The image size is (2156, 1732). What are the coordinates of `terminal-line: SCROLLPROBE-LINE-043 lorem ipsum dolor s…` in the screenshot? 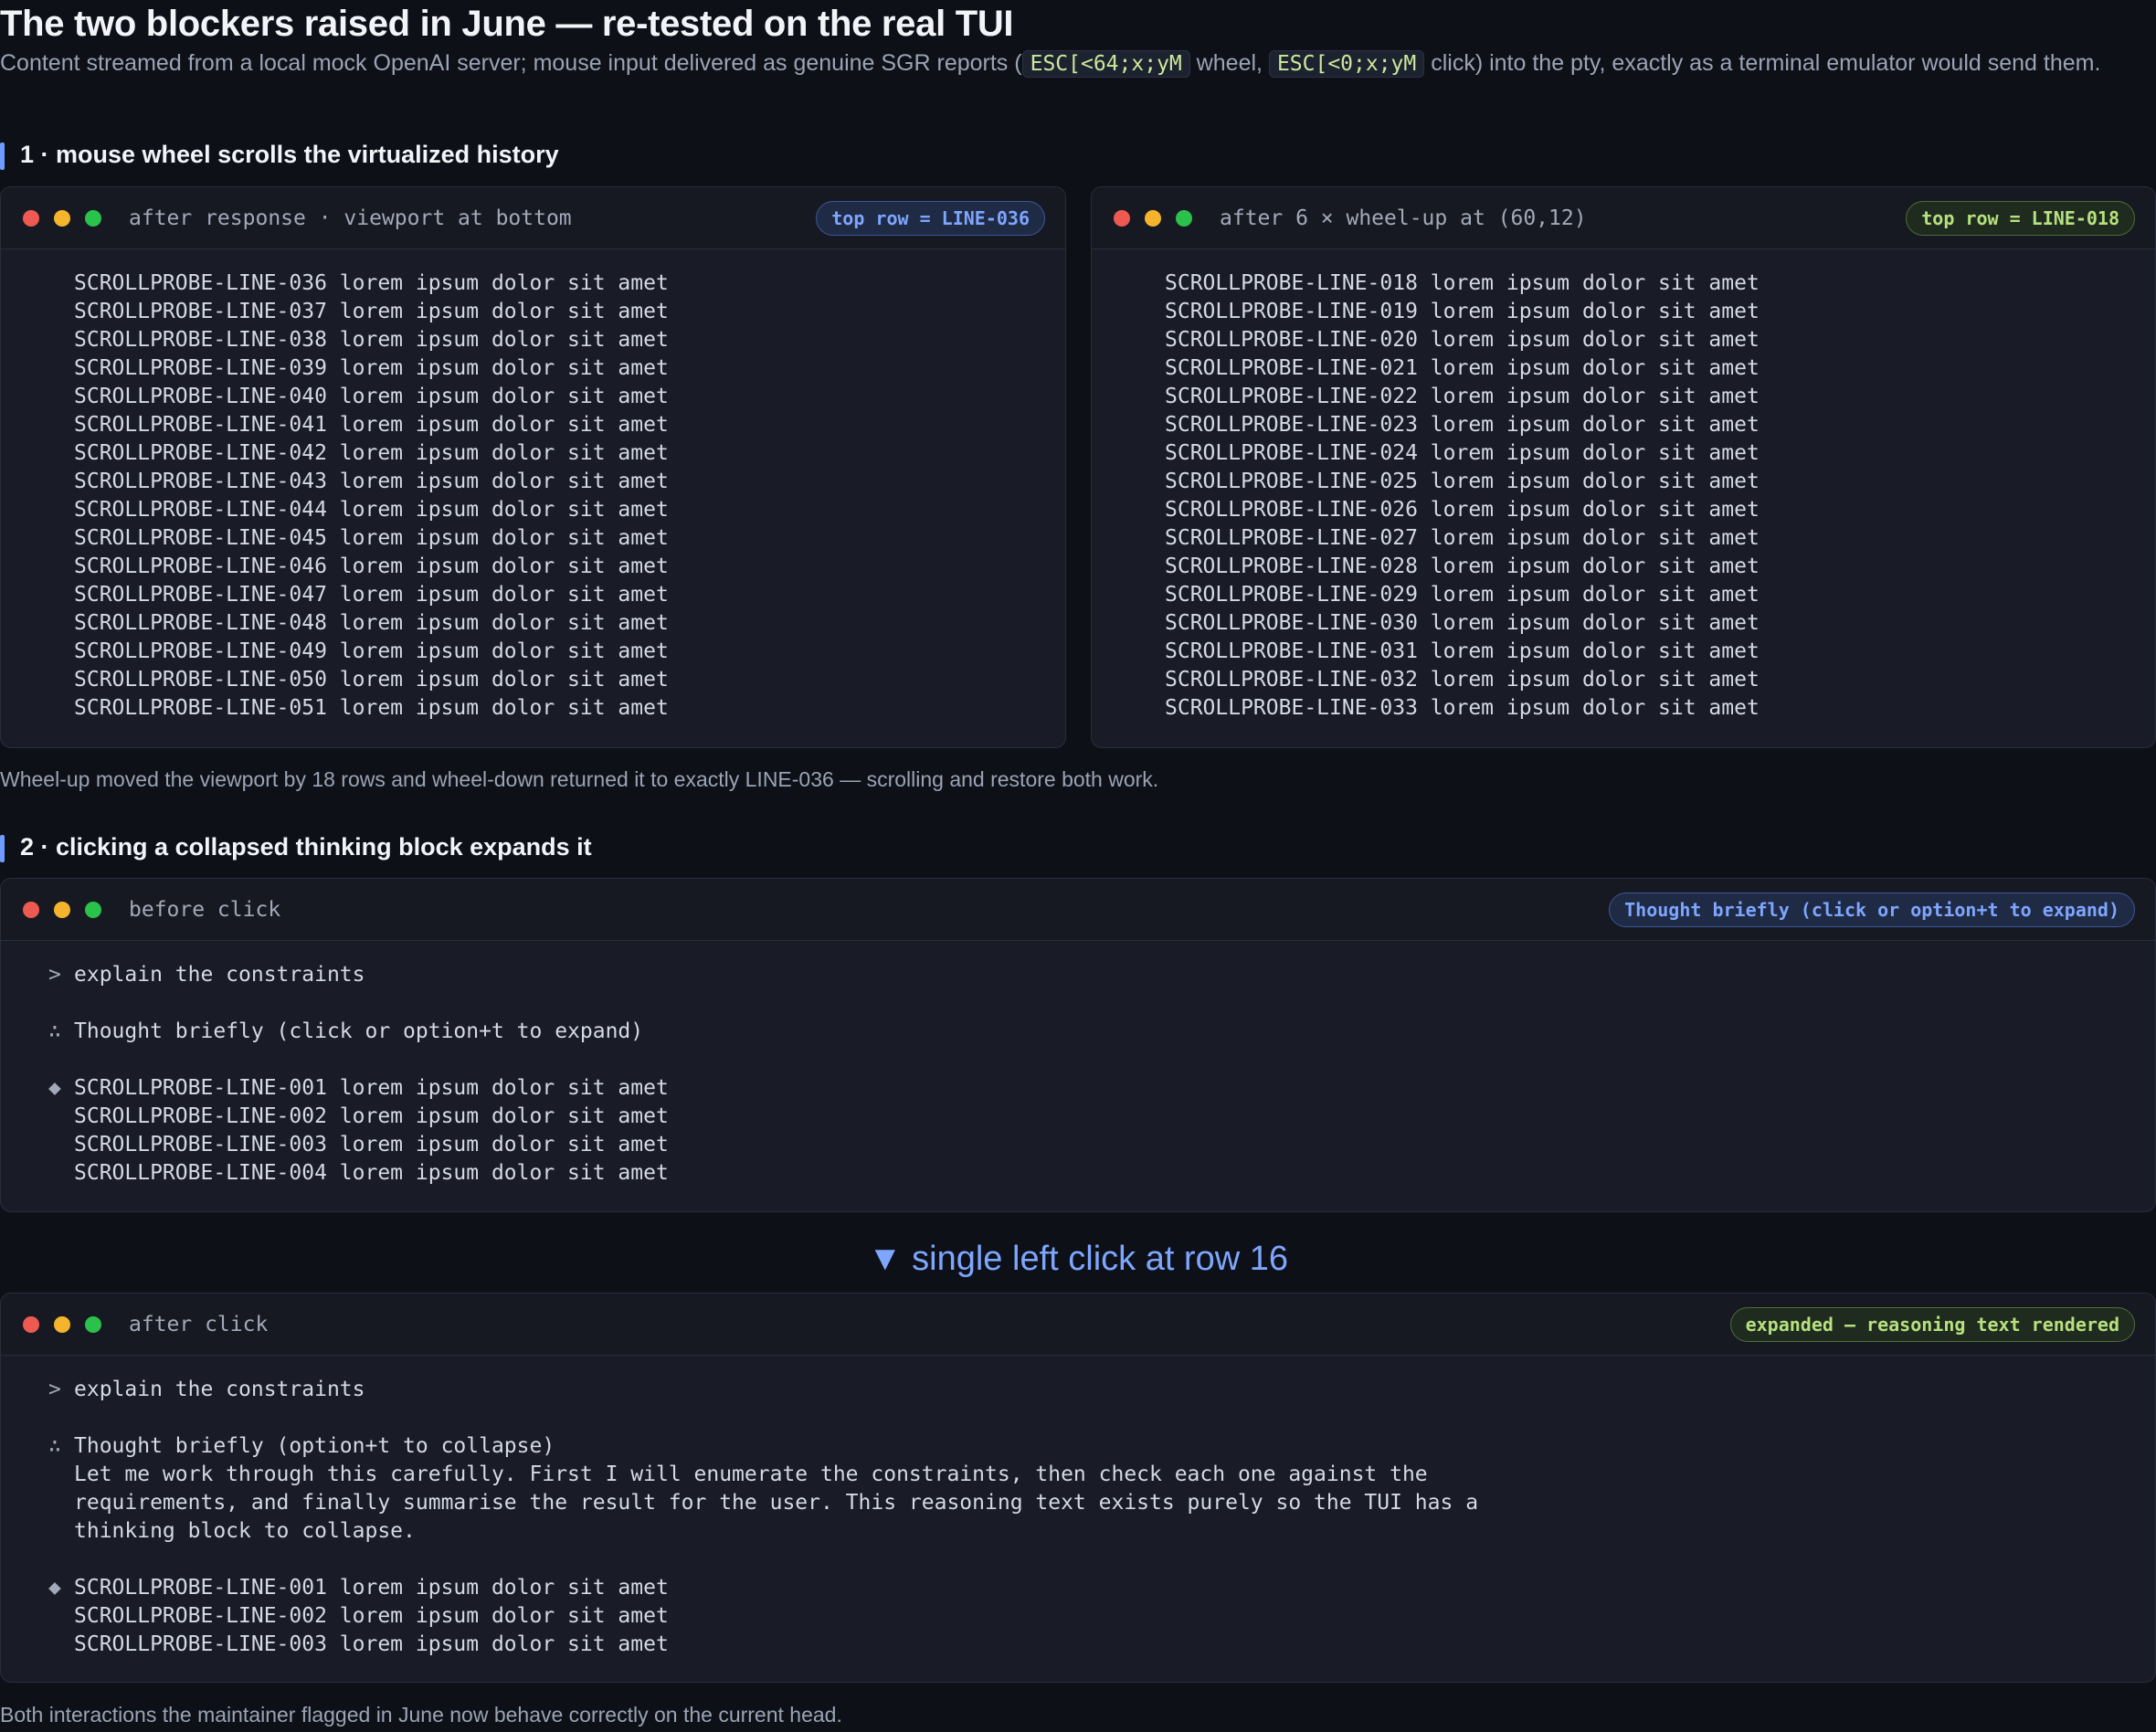 It's located at (371, 482).